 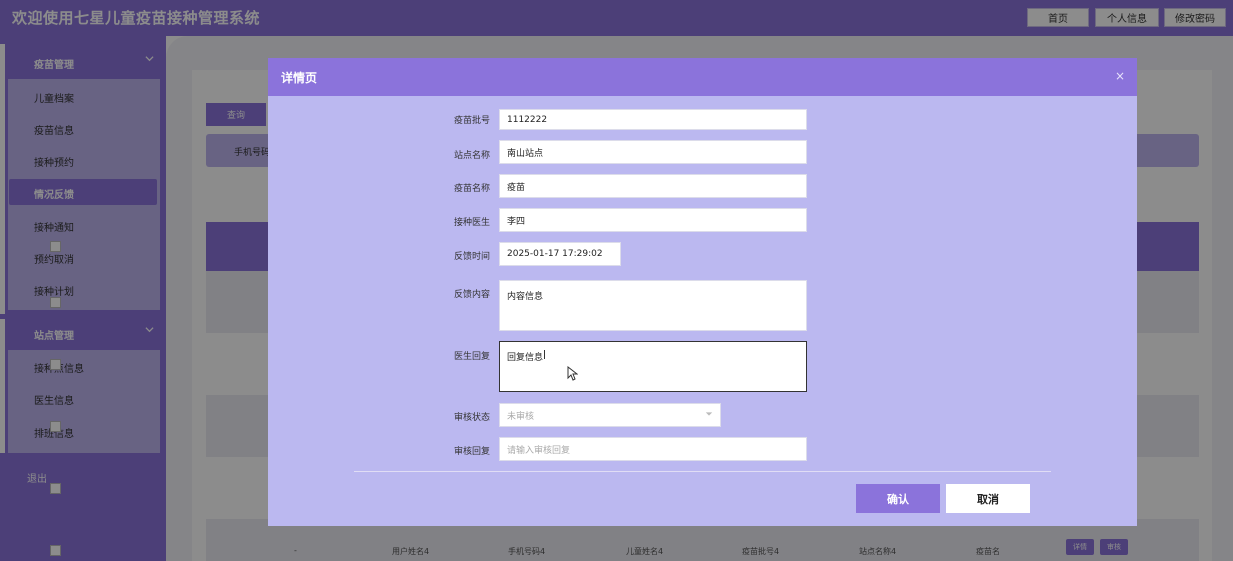 I want to click on confirm-button: 确认, so click(x=898, y=498).